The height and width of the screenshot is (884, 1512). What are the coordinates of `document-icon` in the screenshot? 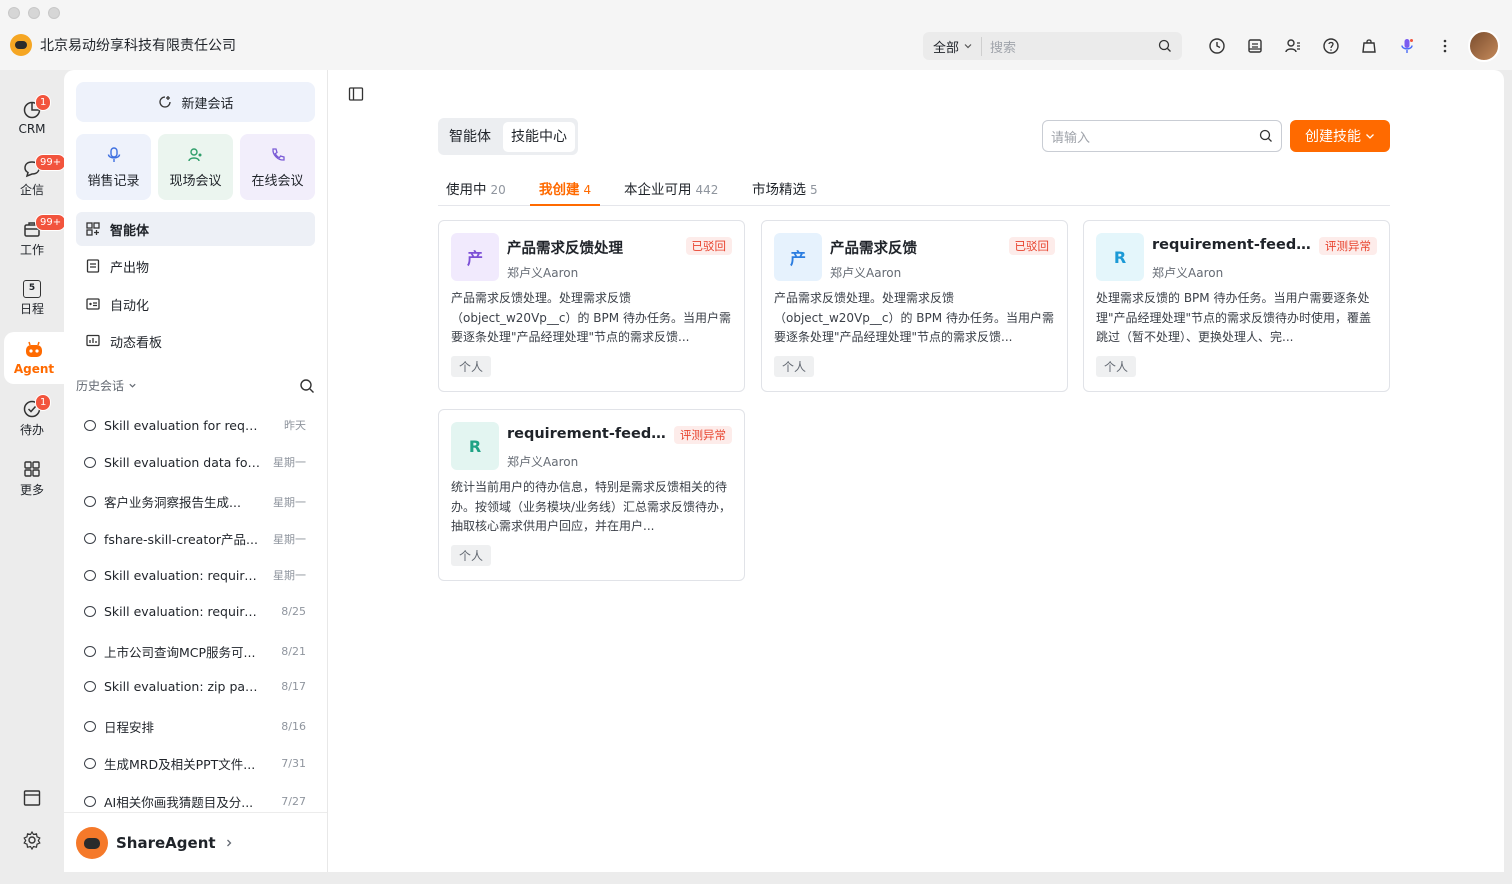 It's located at (93, 266).